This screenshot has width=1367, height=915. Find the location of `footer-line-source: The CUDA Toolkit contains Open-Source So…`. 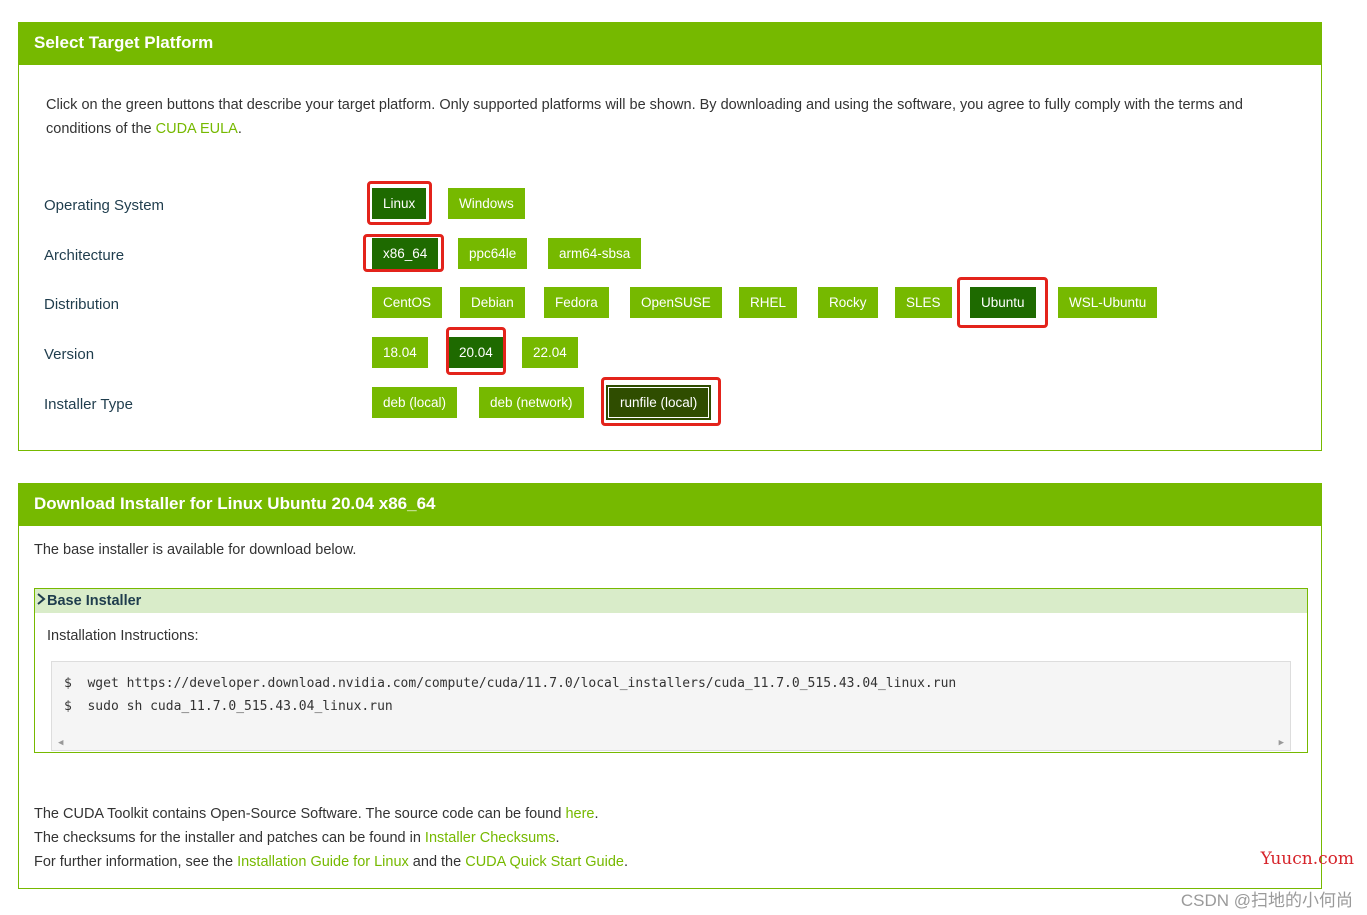

footer-line-source: The CUDA Toolkit contains Open-Source So… is located at coordinates (331, 814).